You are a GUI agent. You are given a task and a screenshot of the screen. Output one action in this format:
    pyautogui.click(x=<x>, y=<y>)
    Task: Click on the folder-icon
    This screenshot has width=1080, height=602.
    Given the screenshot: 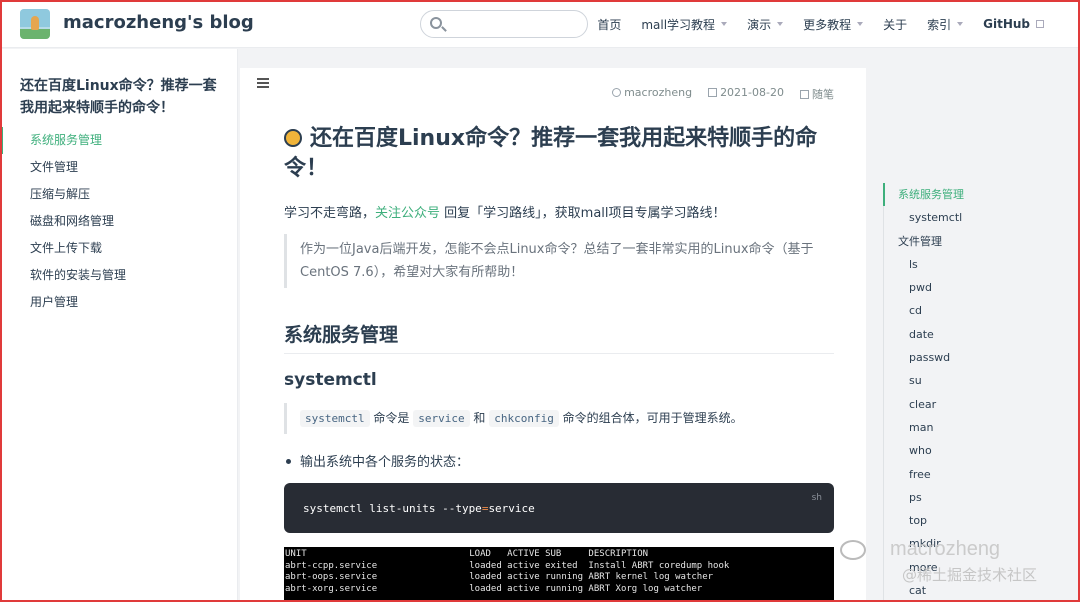 What is the action you would take?
    pyautogui.click(x=804, y=94)
    